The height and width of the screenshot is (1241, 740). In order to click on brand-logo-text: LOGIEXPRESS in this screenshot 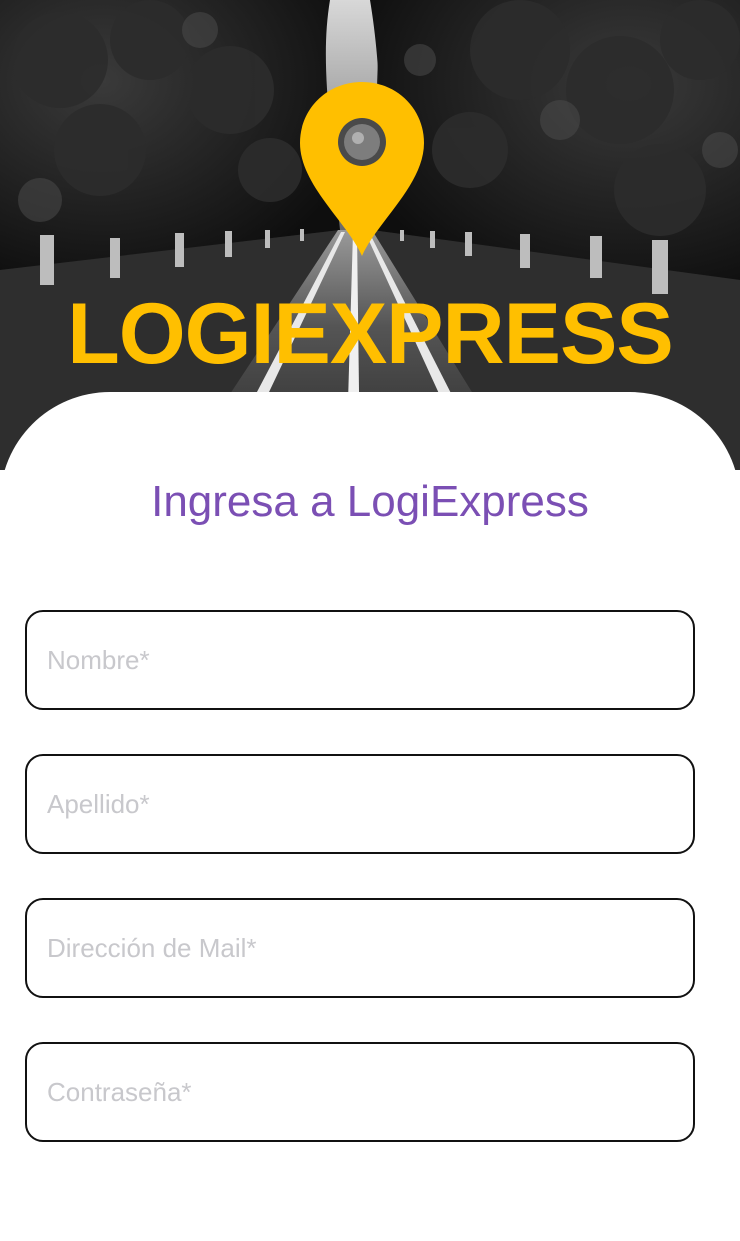, I will do `click(370, 334)`.